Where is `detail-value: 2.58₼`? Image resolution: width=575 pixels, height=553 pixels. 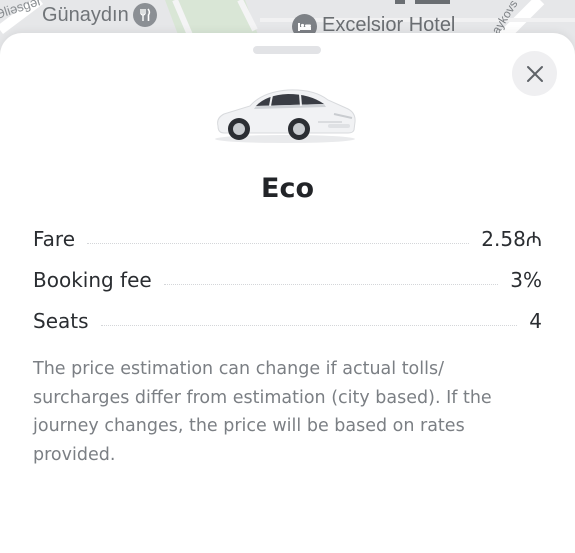 detail-value: 2.58₼ is located at coordinates (511, 239).